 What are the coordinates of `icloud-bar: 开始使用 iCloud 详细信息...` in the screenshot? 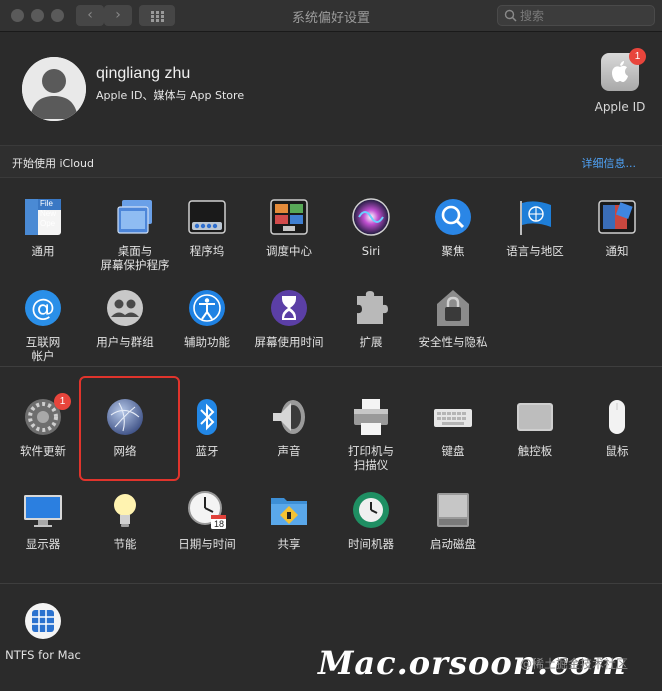 It's located at (331, 161).